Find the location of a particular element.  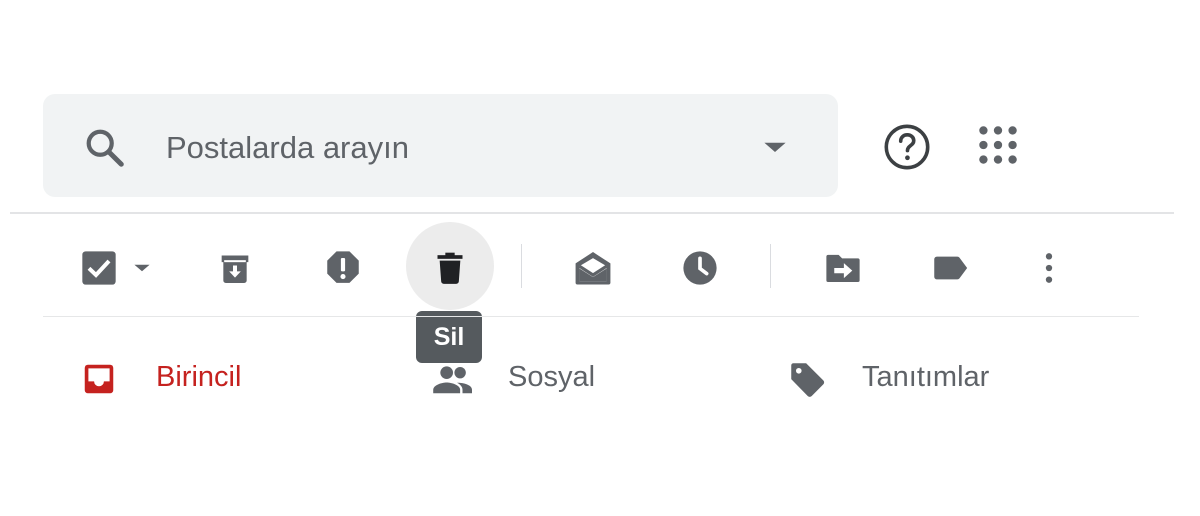

search-options-dropdown-icon is located at coordinates (775, 147).